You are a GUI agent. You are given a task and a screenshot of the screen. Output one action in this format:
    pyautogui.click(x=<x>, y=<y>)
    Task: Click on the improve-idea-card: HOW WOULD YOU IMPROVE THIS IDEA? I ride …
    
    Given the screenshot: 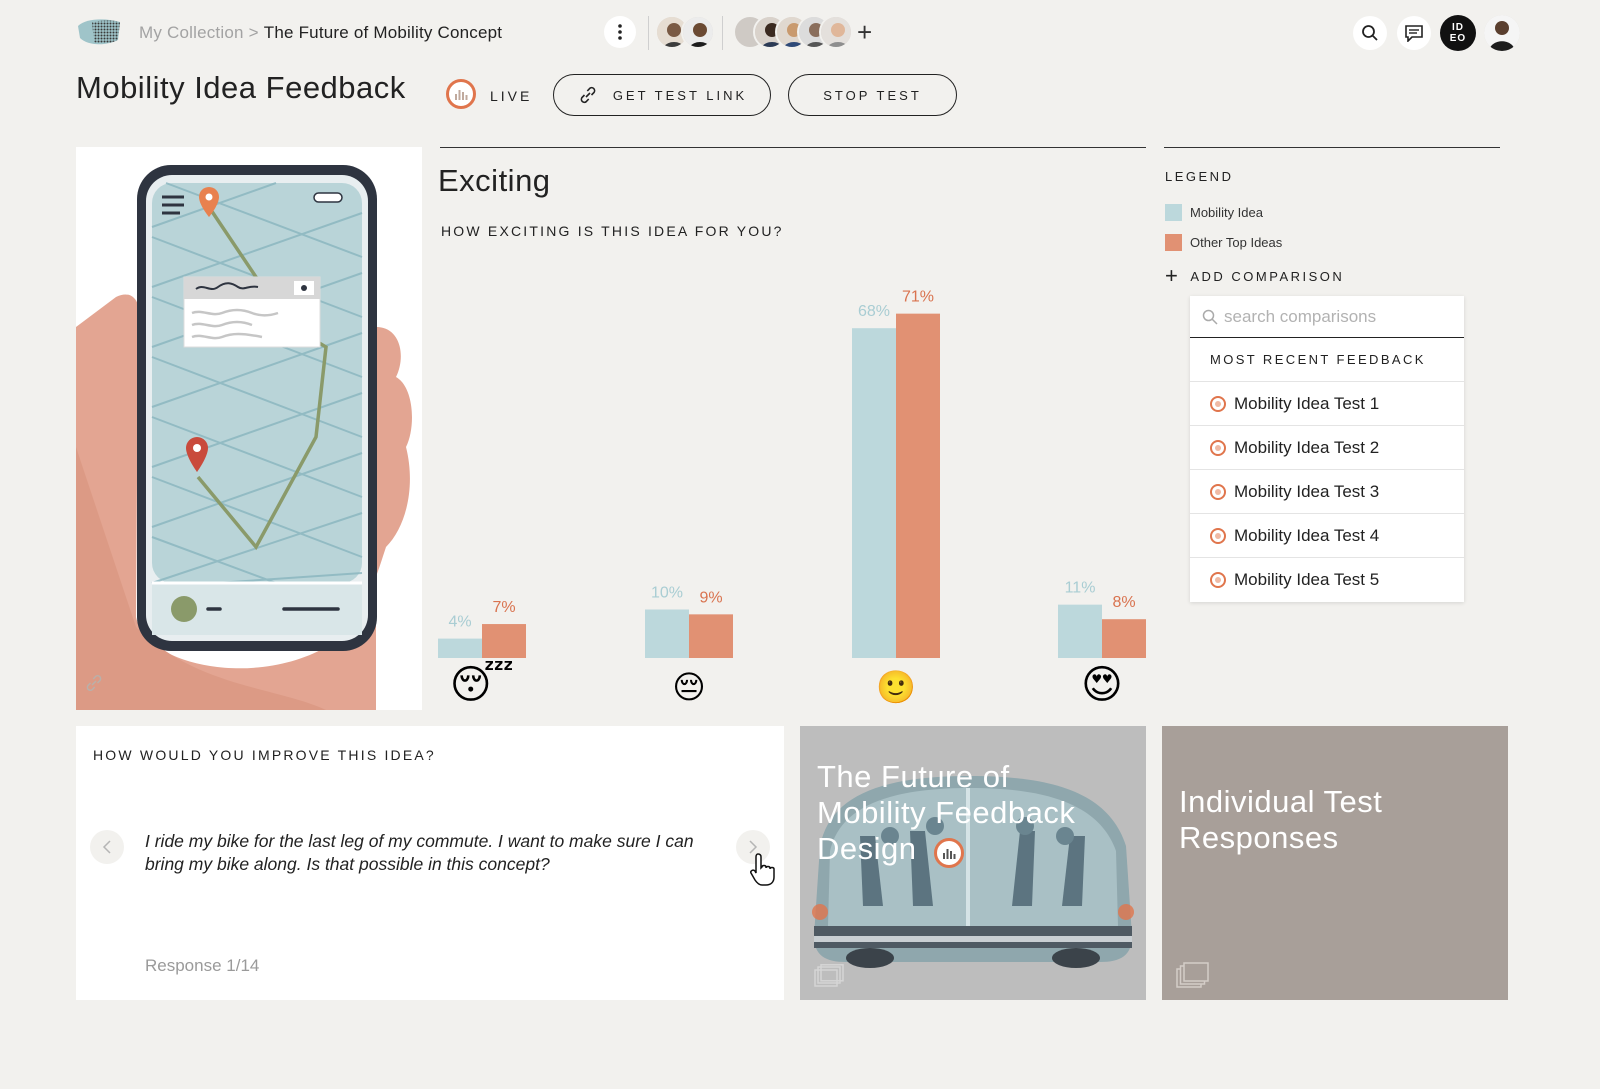 What is the action you would take?
    pyautogui.click(x=430, y=863)
    